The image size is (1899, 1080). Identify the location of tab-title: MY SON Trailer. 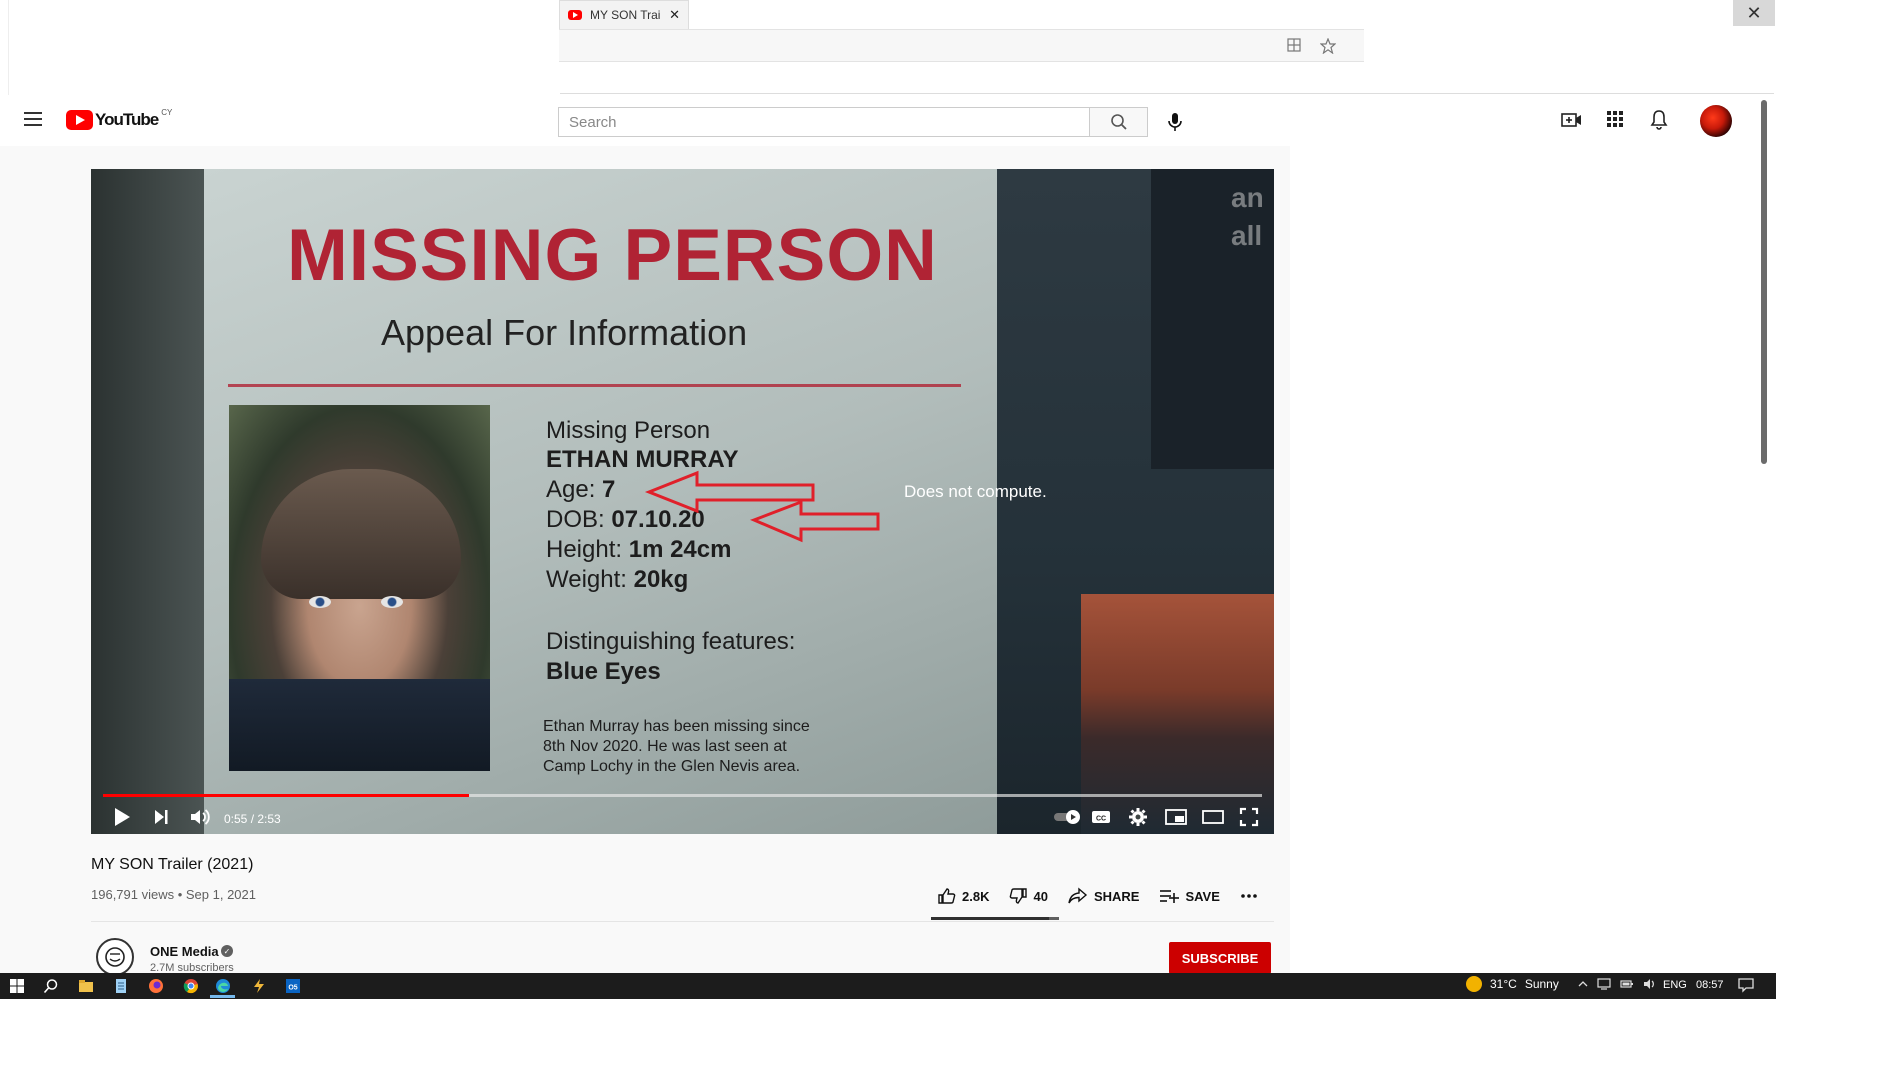
(625, 15).